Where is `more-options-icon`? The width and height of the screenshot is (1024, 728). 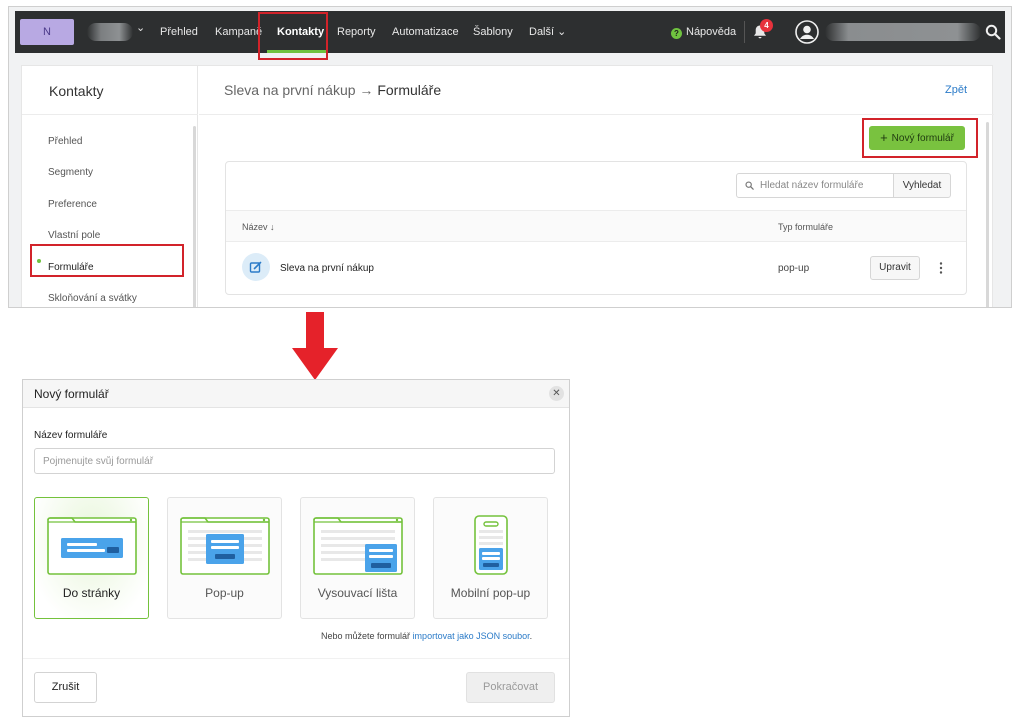 more-options-icon is located at coordinates (941, 268).